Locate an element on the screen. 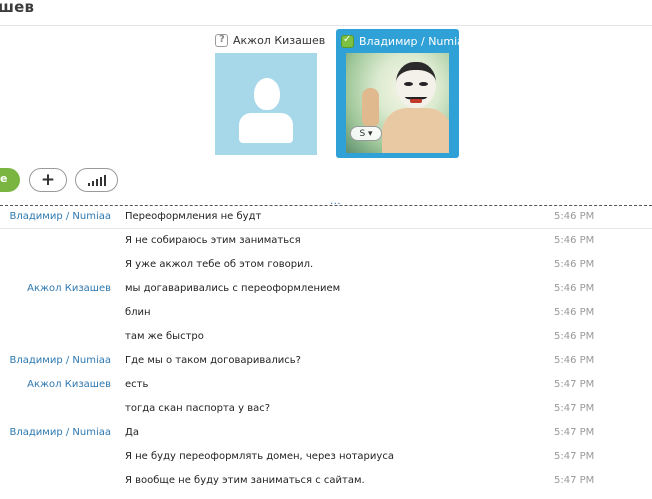 This screenshot has width=652, height=499. call-quality-button is located at coordinates (96, 180).